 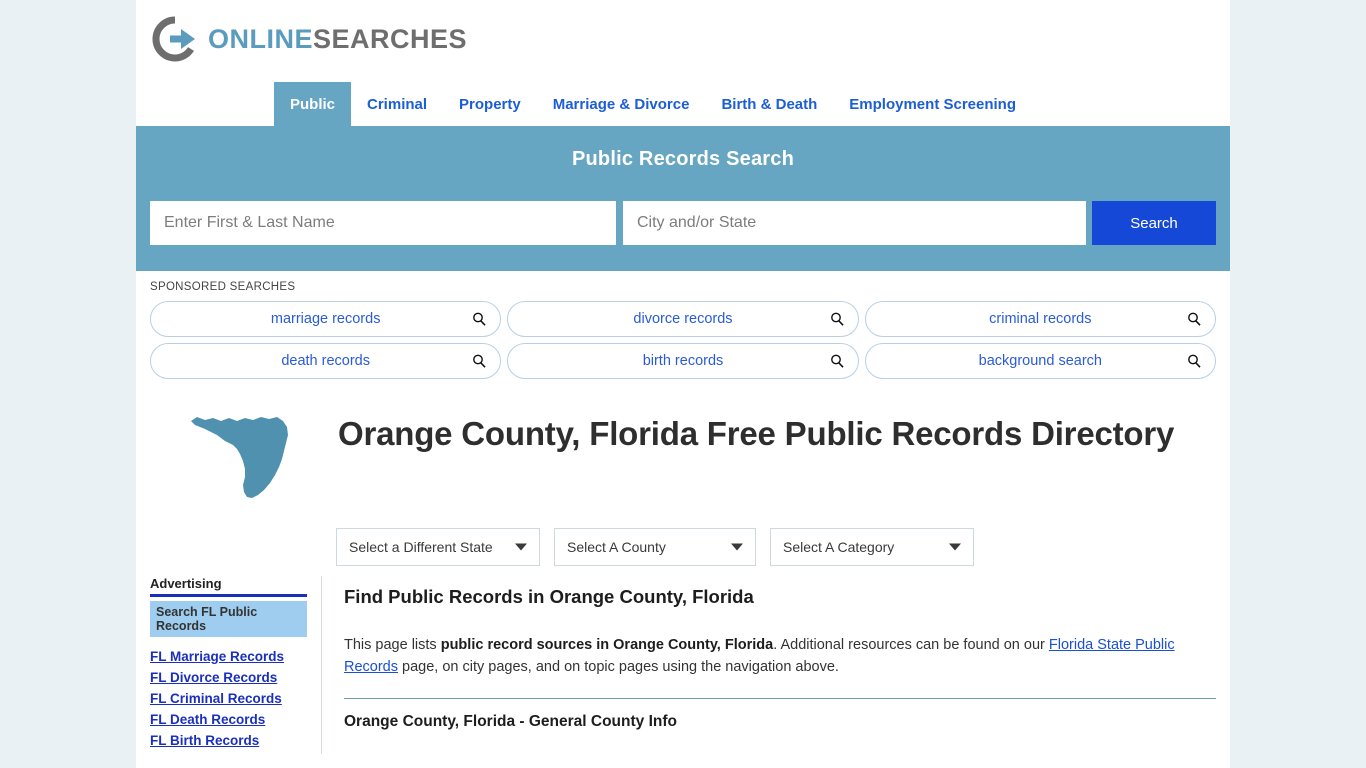 I want to click on sponsored-pill-label: divorce records, so click(x=683, y=319).